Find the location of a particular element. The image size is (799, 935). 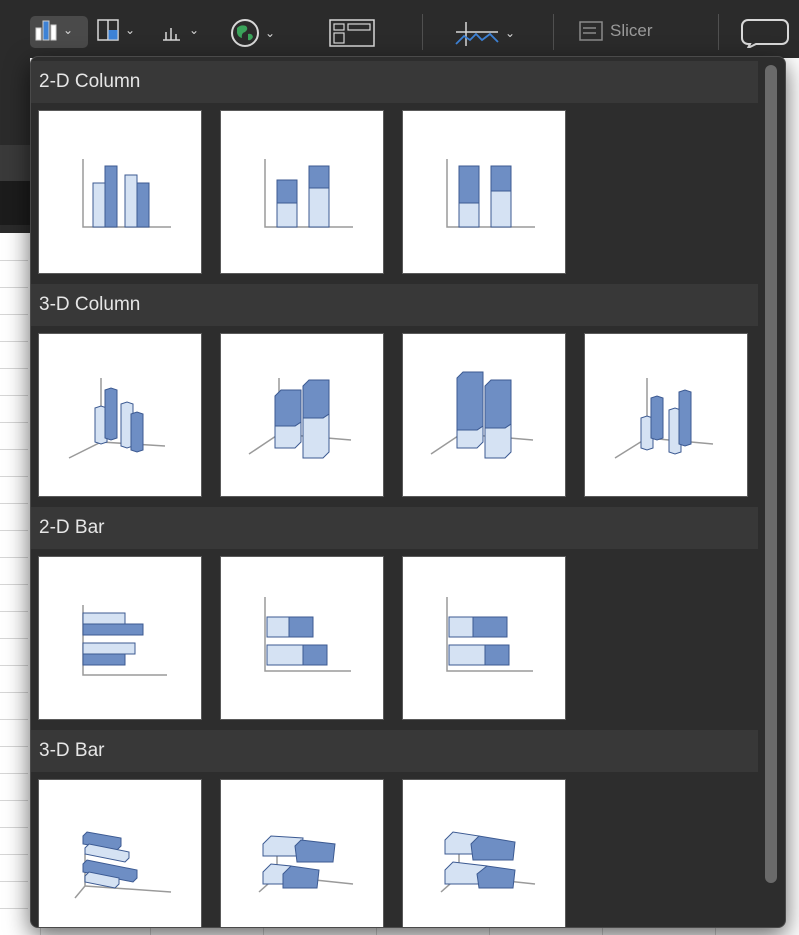

comment-icon is located at coordinates (765, 33).